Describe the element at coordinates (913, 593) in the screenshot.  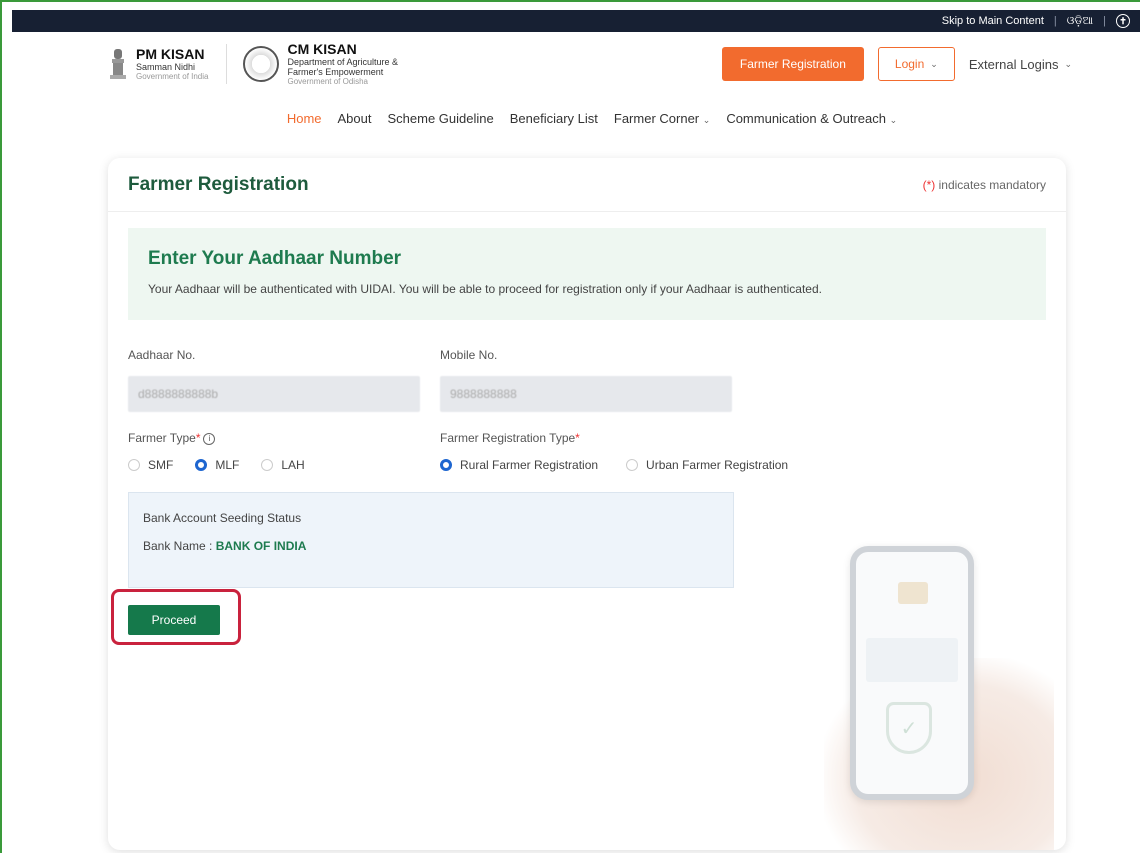
I see `phone-emblem-graphic` at that location.